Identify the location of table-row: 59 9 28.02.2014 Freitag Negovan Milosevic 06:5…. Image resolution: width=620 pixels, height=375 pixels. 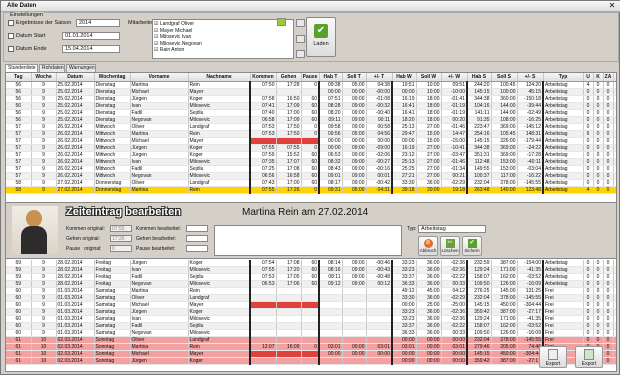
(311, 284).